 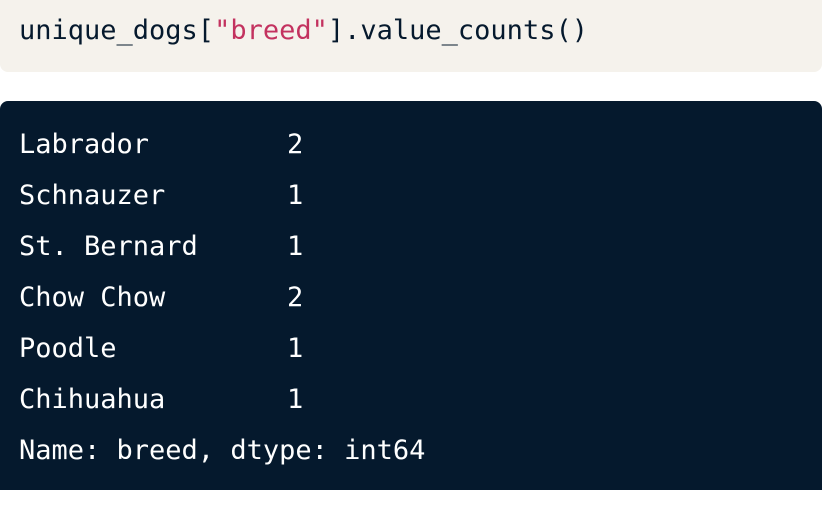 I want to click on output-footer: Name: breed, dtype: int64, so click(x=222, y=450).